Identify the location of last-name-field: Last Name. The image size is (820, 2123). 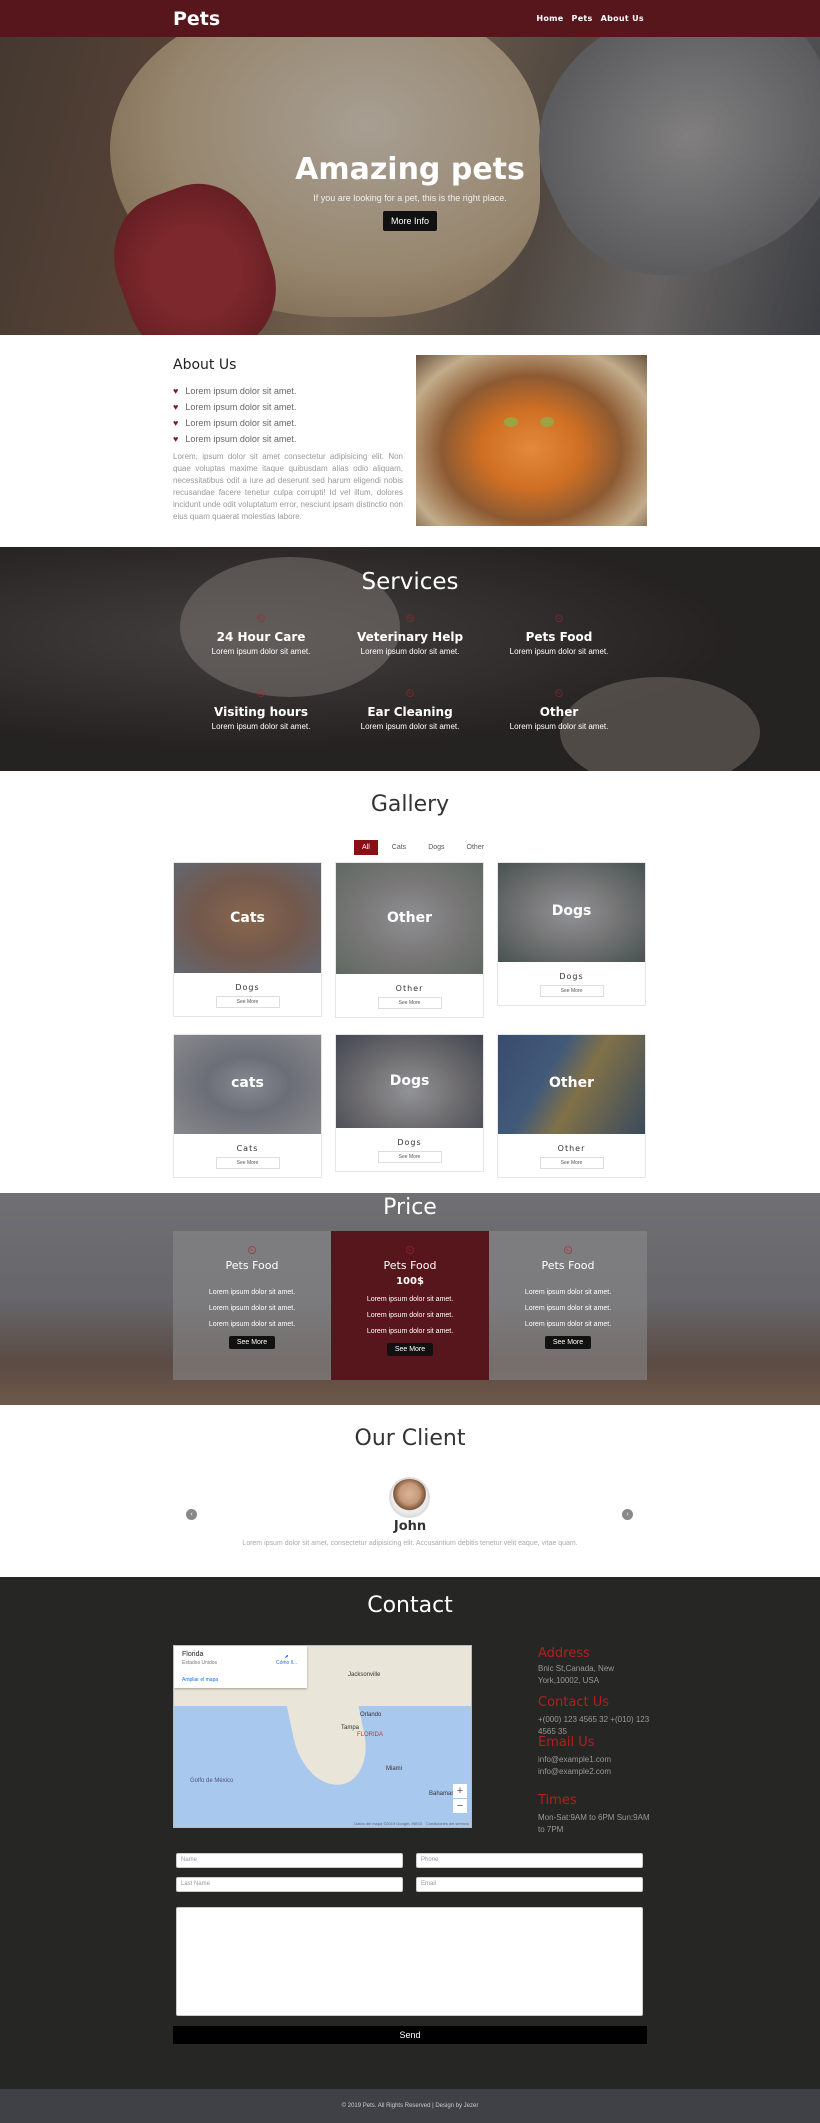
(289, 1884).